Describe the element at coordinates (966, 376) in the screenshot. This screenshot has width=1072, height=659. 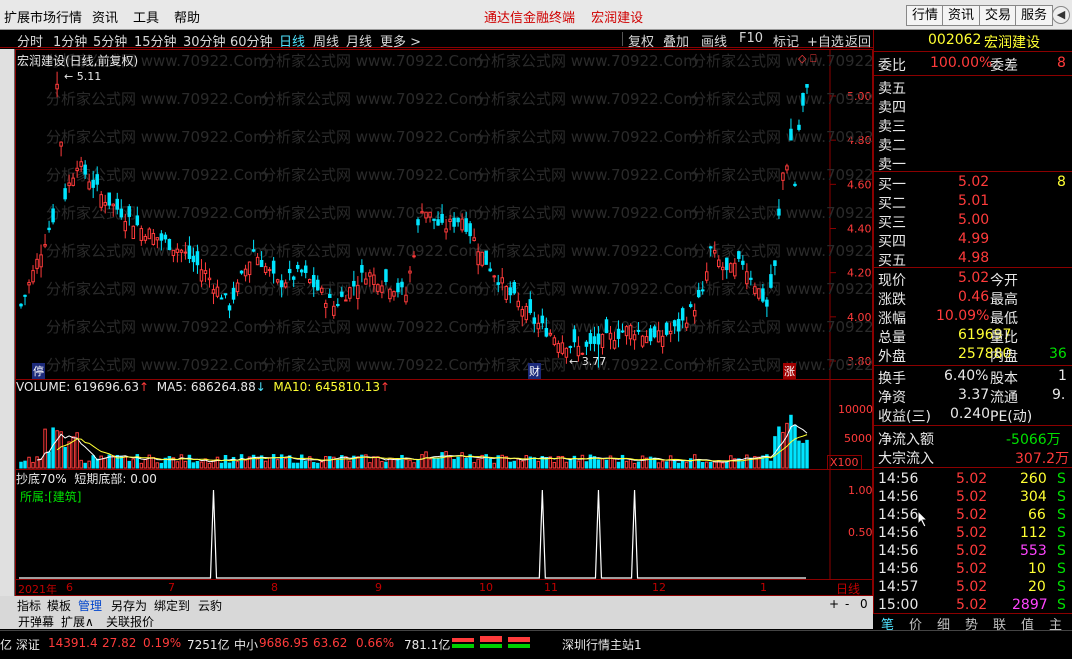
I see `stat-value: 6.40%` at that location.